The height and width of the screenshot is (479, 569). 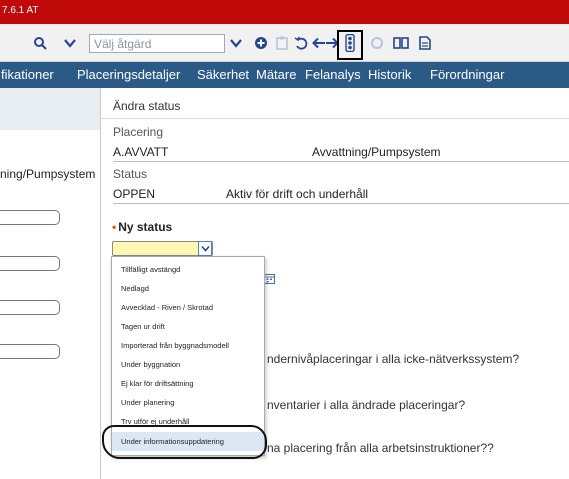 I want to click on status-description: Aktiv för drift och underhåll, so click(x=297, y=194).